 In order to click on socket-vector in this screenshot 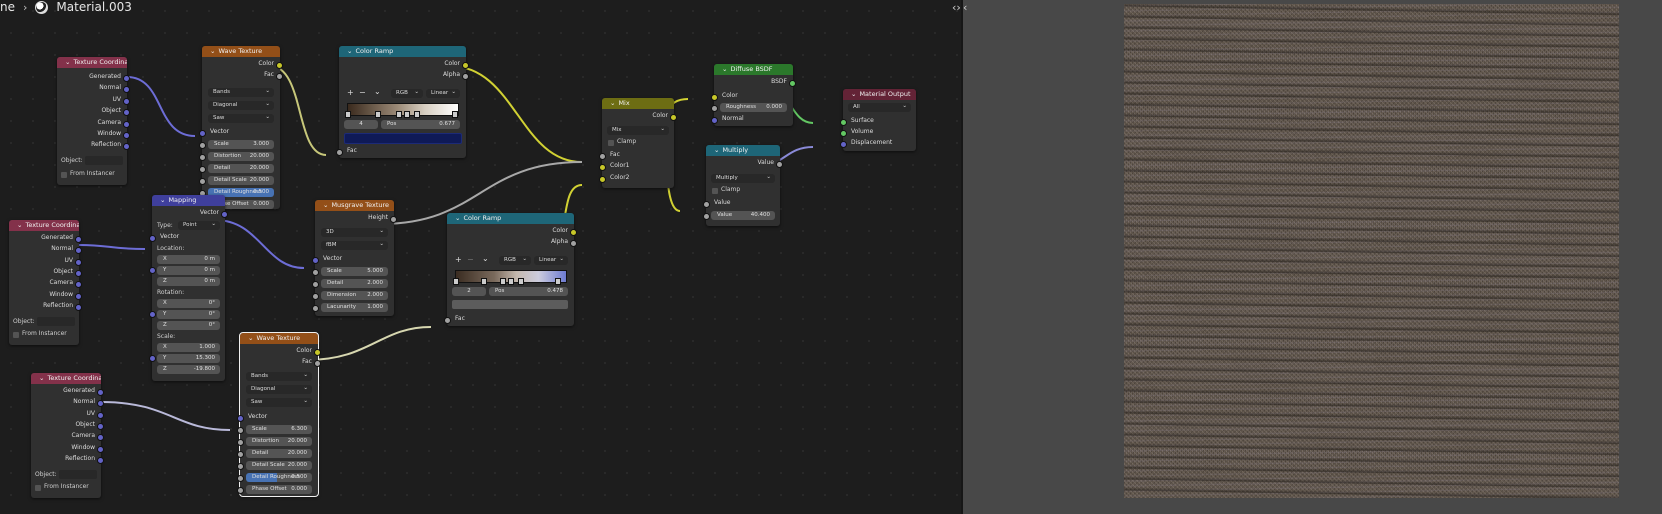, I will do `click(315, 260)`.